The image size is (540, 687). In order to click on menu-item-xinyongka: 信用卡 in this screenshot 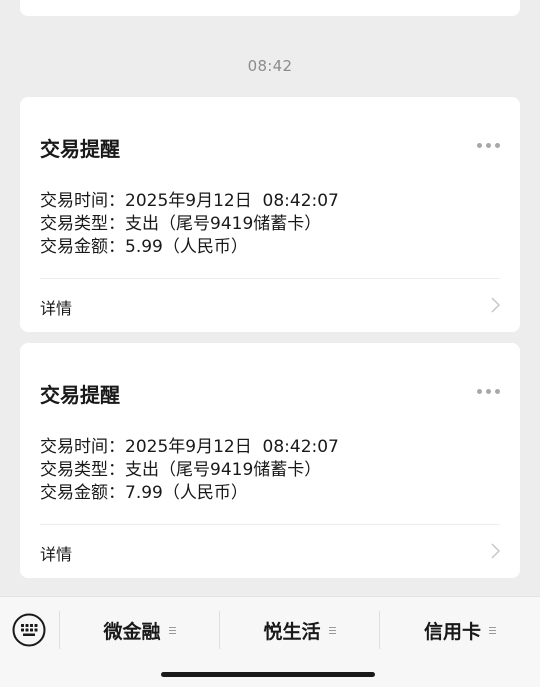, I will do `click(460, 630)`.